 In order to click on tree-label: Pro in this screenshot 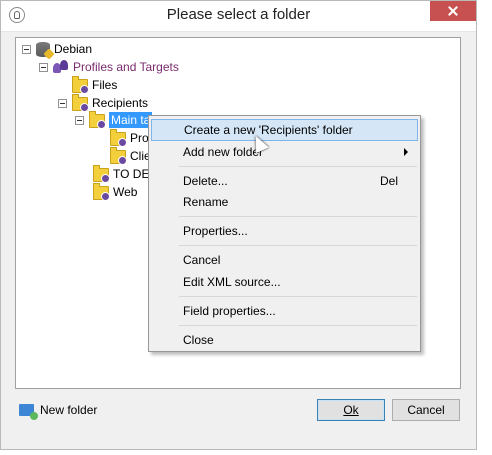, I will do `click(139, 138)`.